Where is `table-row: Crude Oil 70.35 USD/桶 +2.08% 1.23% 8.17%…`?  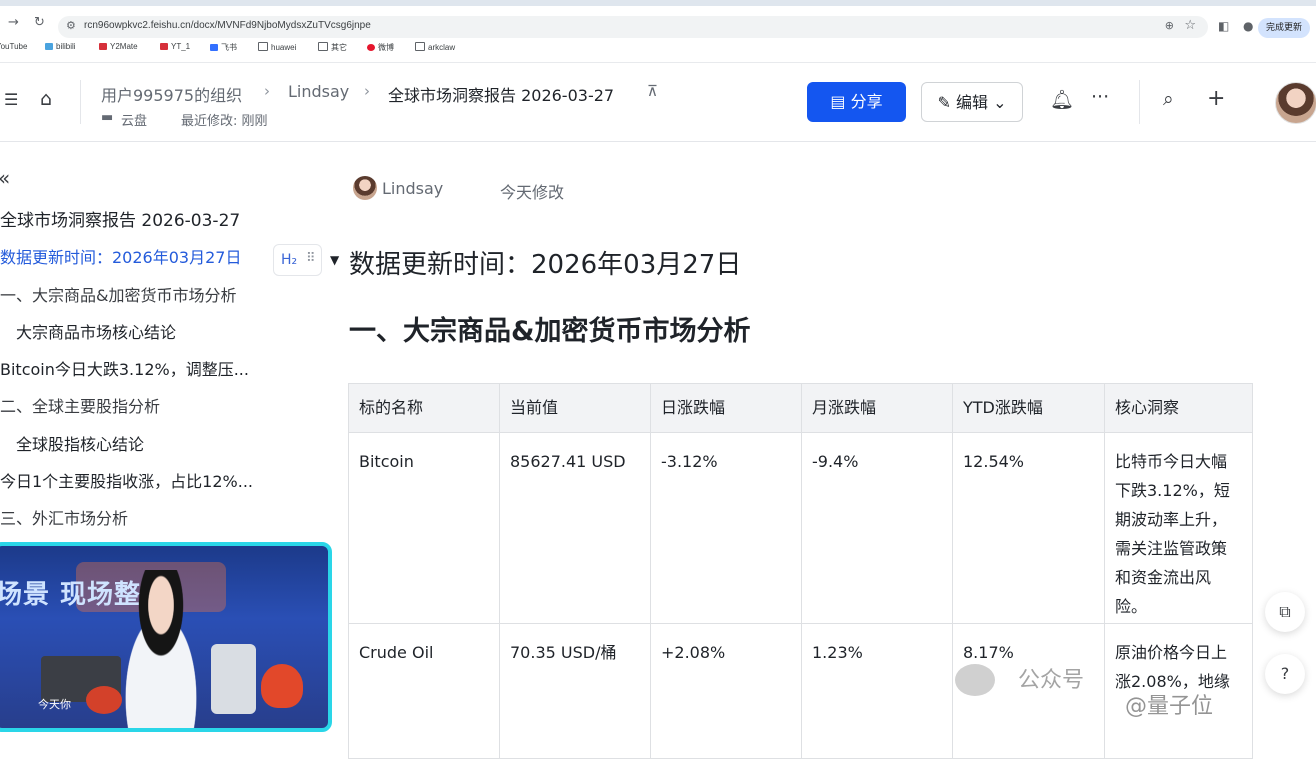
table-row: Crude Oil 70.35 USD/桶 +2.08% 1.23% 8.17%… is located at coordinates (800, 691).